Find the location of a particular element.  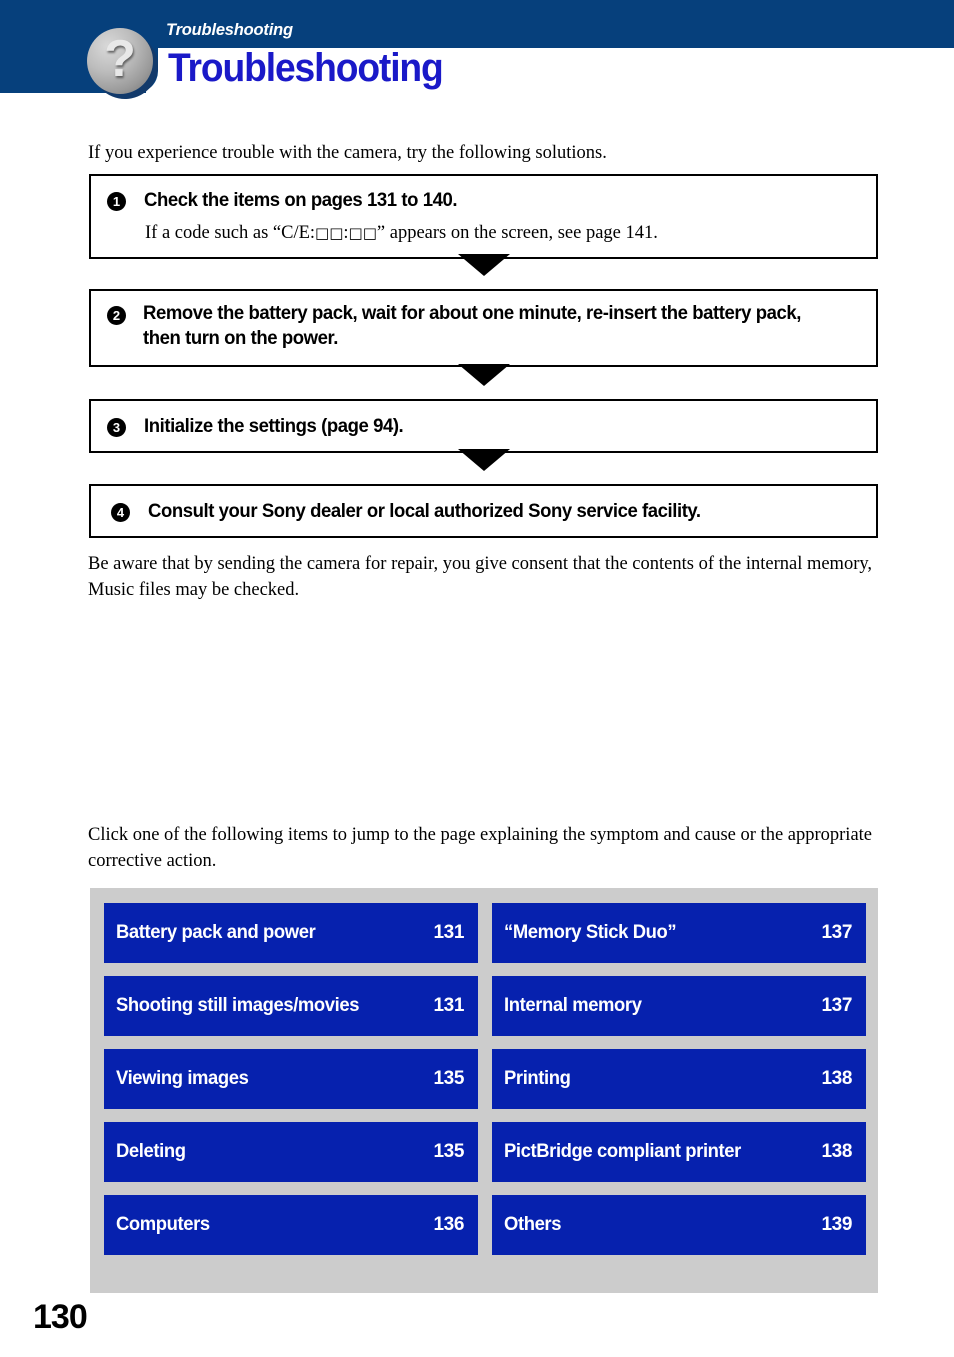

troubleshooting-link-button: Shooting still images/movies 131 is located at coordinates (291, 1006).